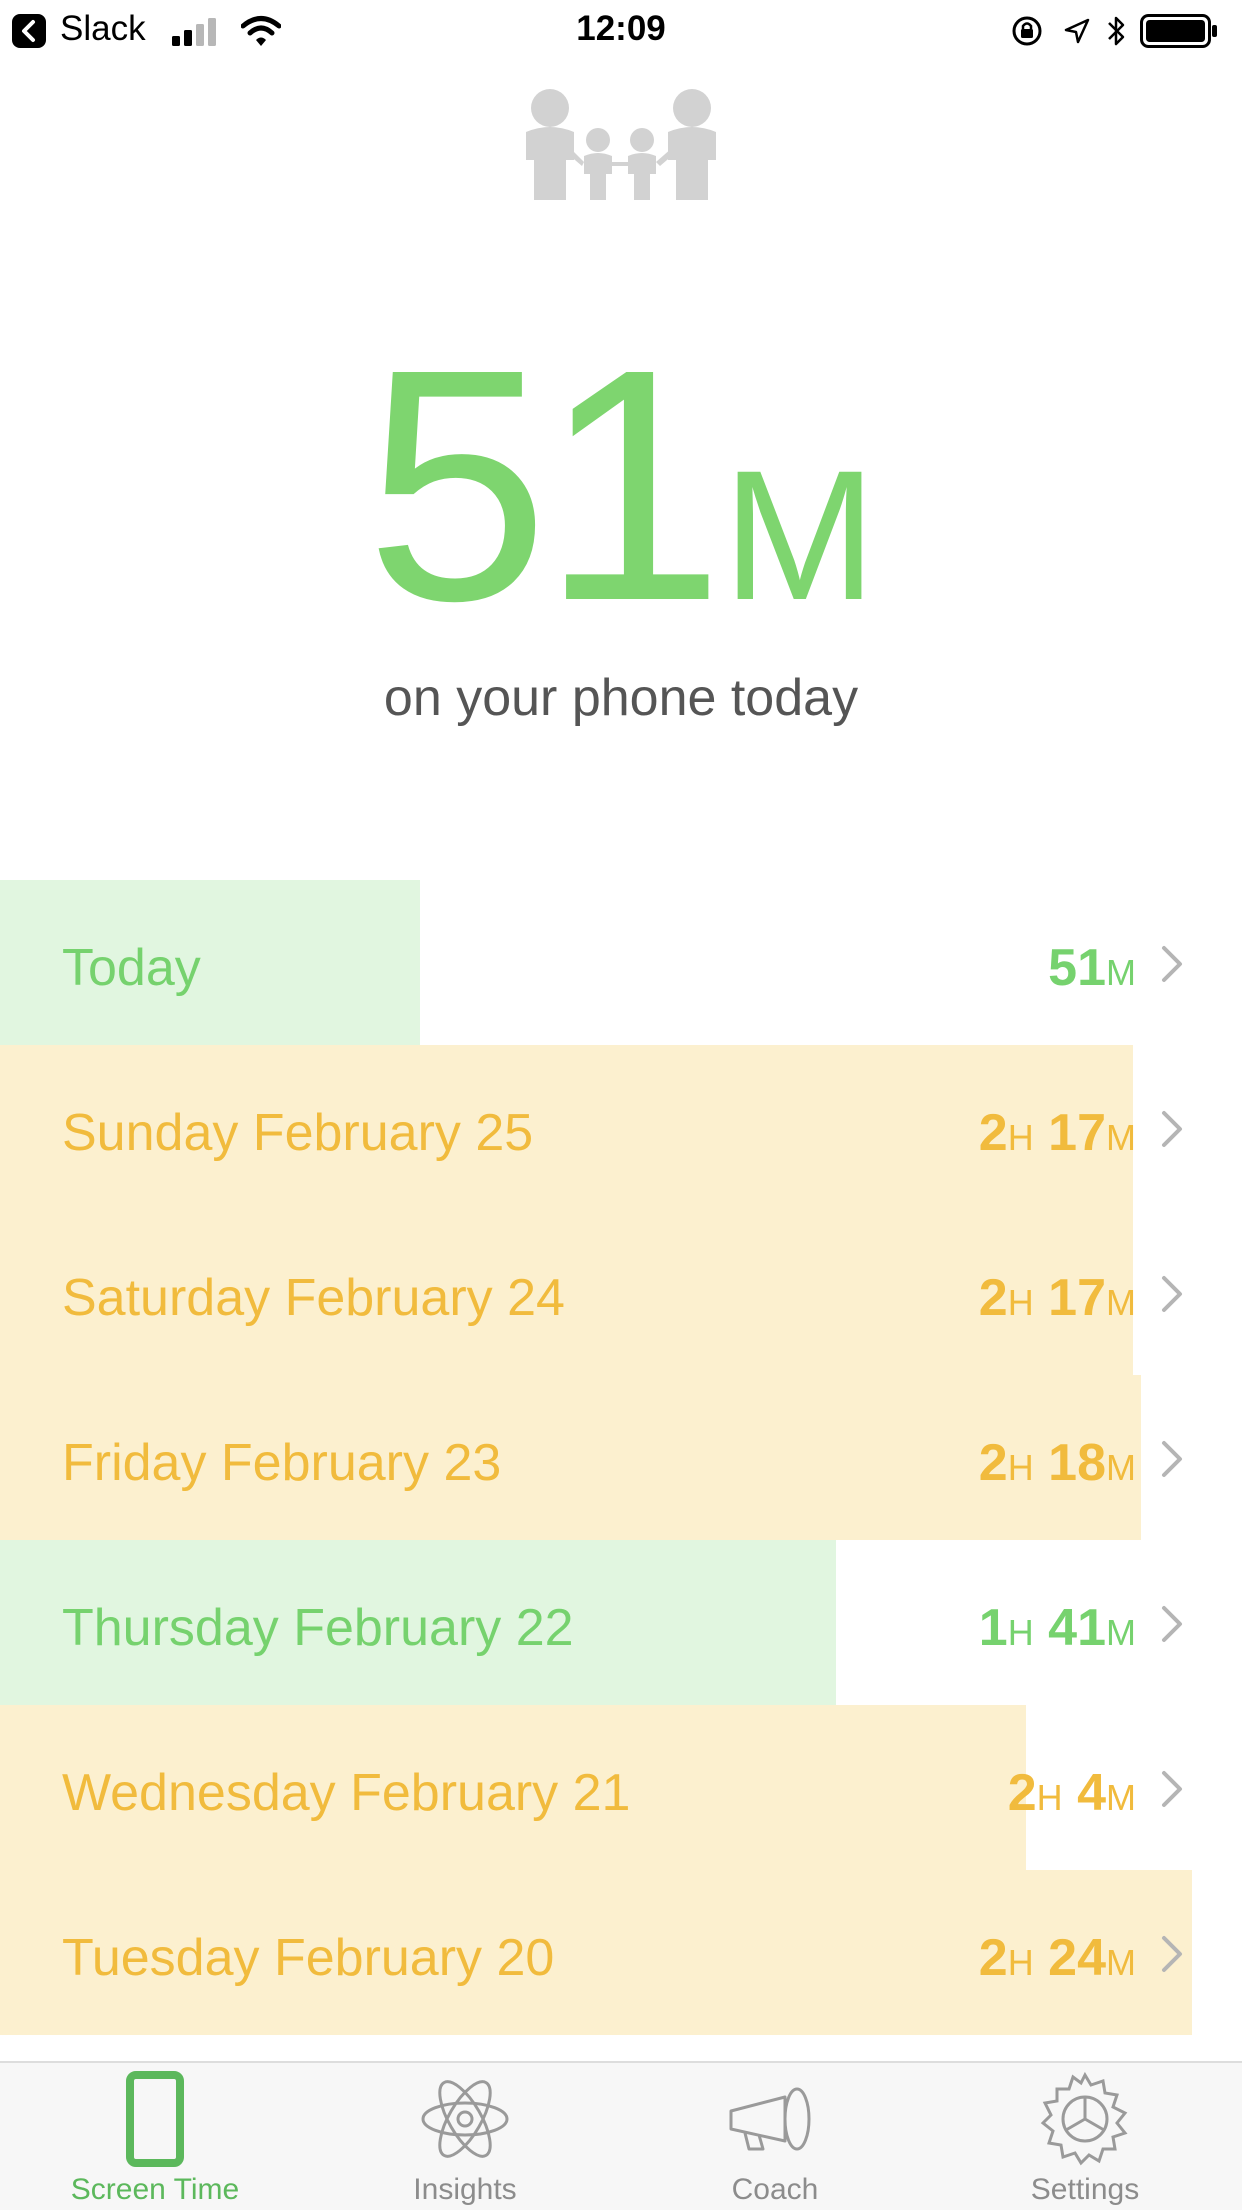 The image size is (1242, 2210). I want to click on minutes-value: 4, so click(1091, 1793).